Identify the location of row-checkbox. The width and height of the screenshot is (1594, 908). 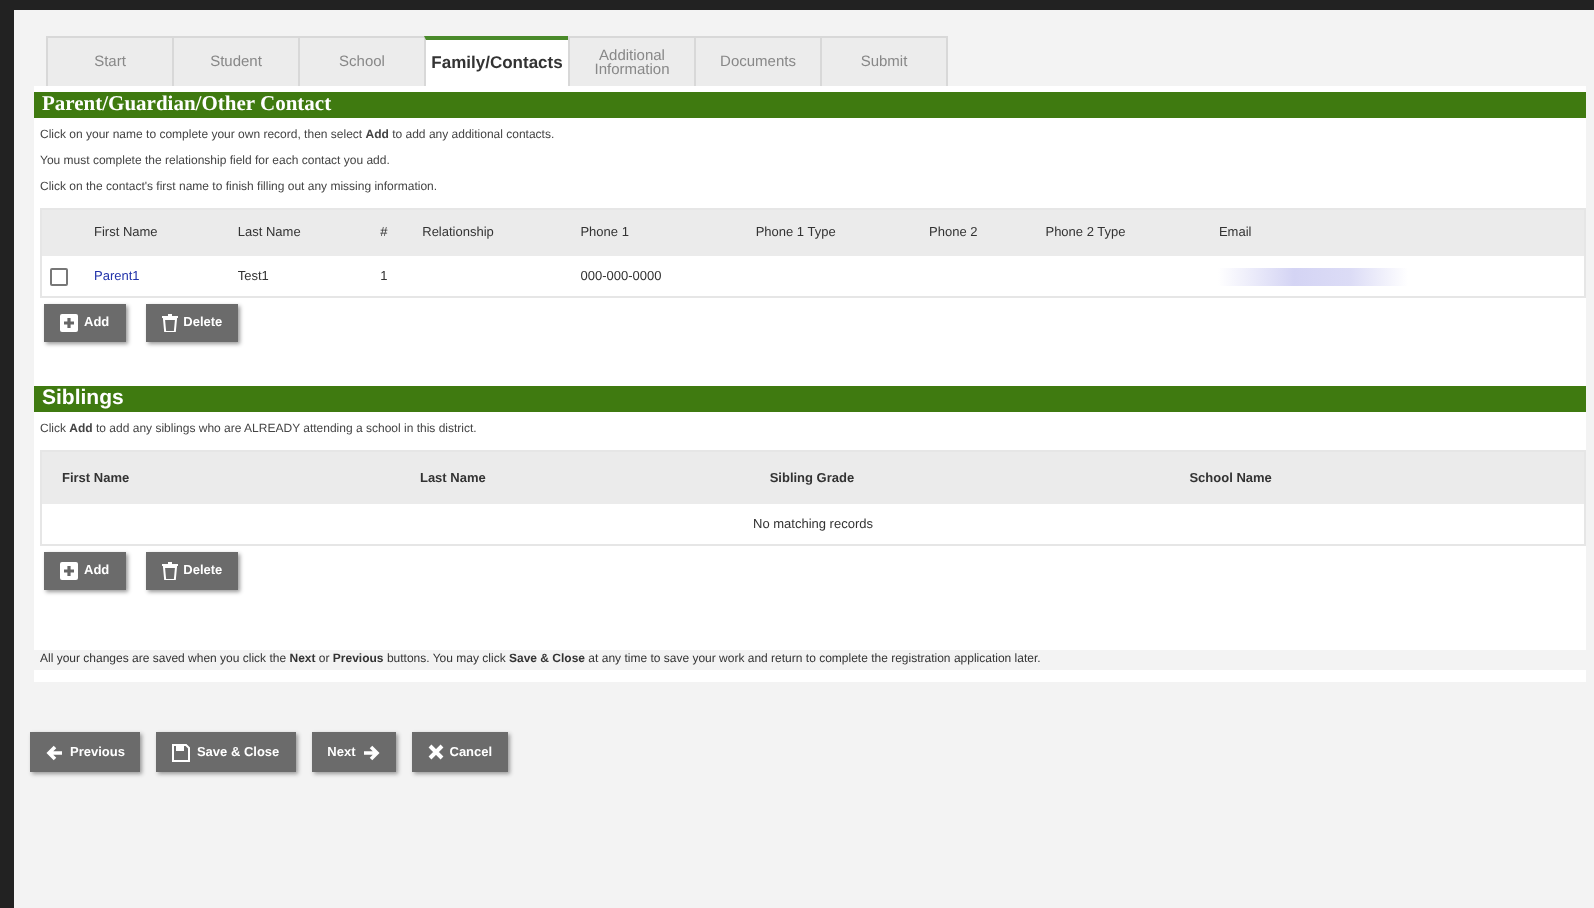
(59, 276).